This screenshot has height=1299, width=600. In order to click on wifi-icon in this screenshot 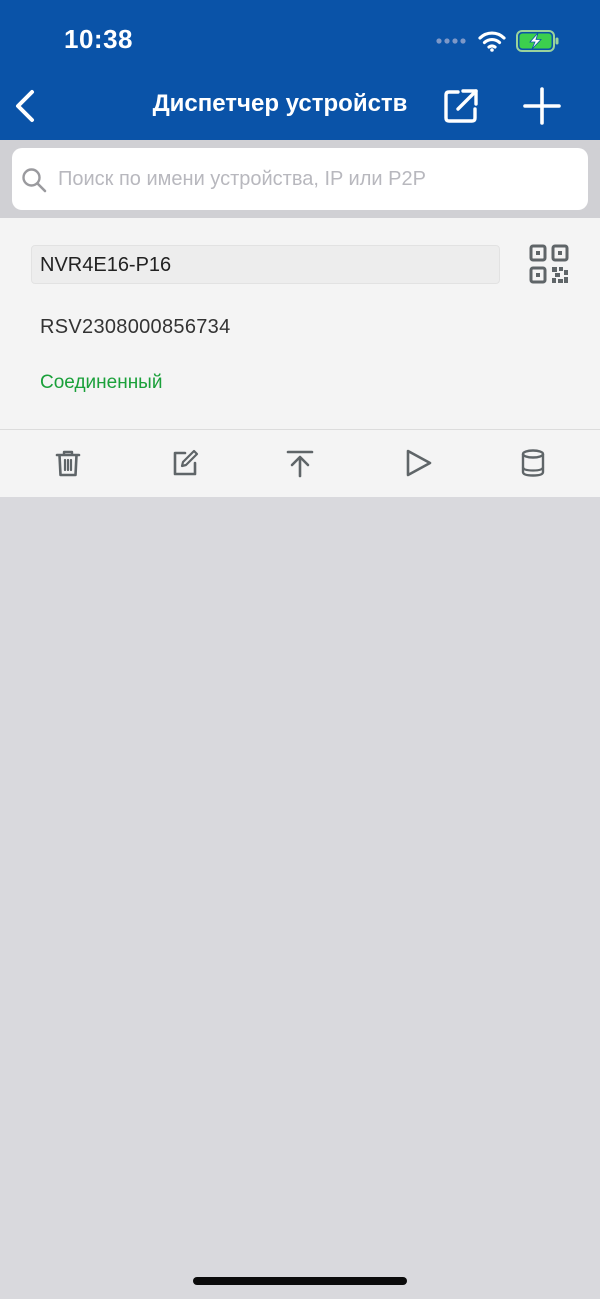, I will do `click(492, 41)`.